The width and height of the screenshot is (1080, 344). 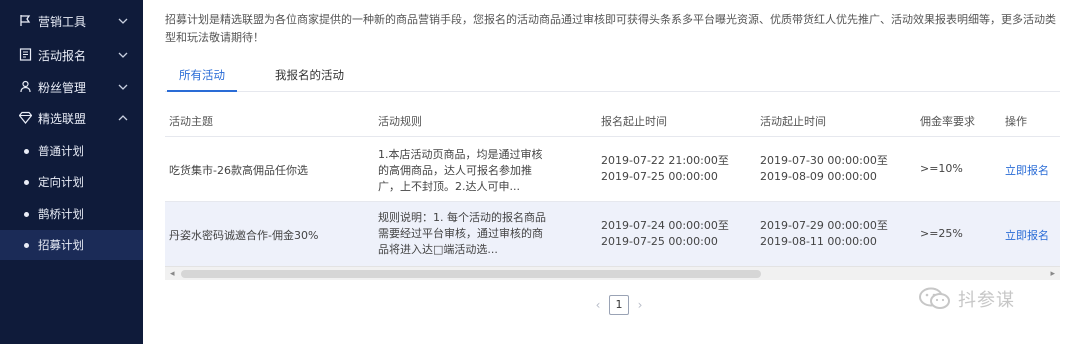 I want to click on pagination: ‹ 1 ›, so click(x=619, y=305).